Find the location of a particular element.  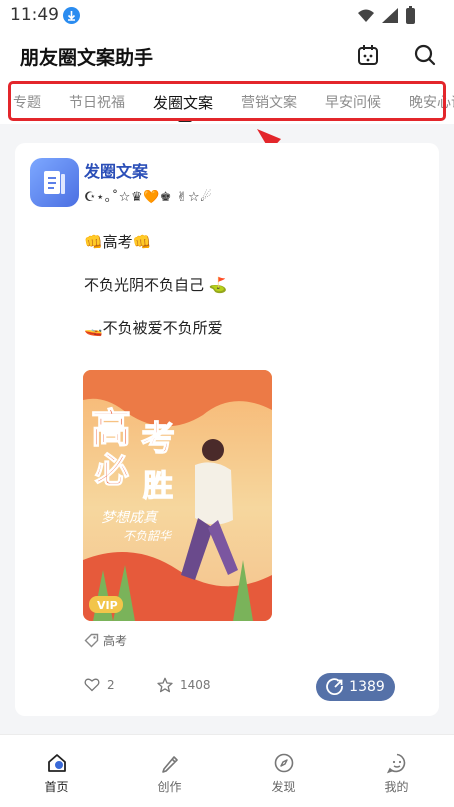

tag-label: 高考 is located at coordinates (115, 640).